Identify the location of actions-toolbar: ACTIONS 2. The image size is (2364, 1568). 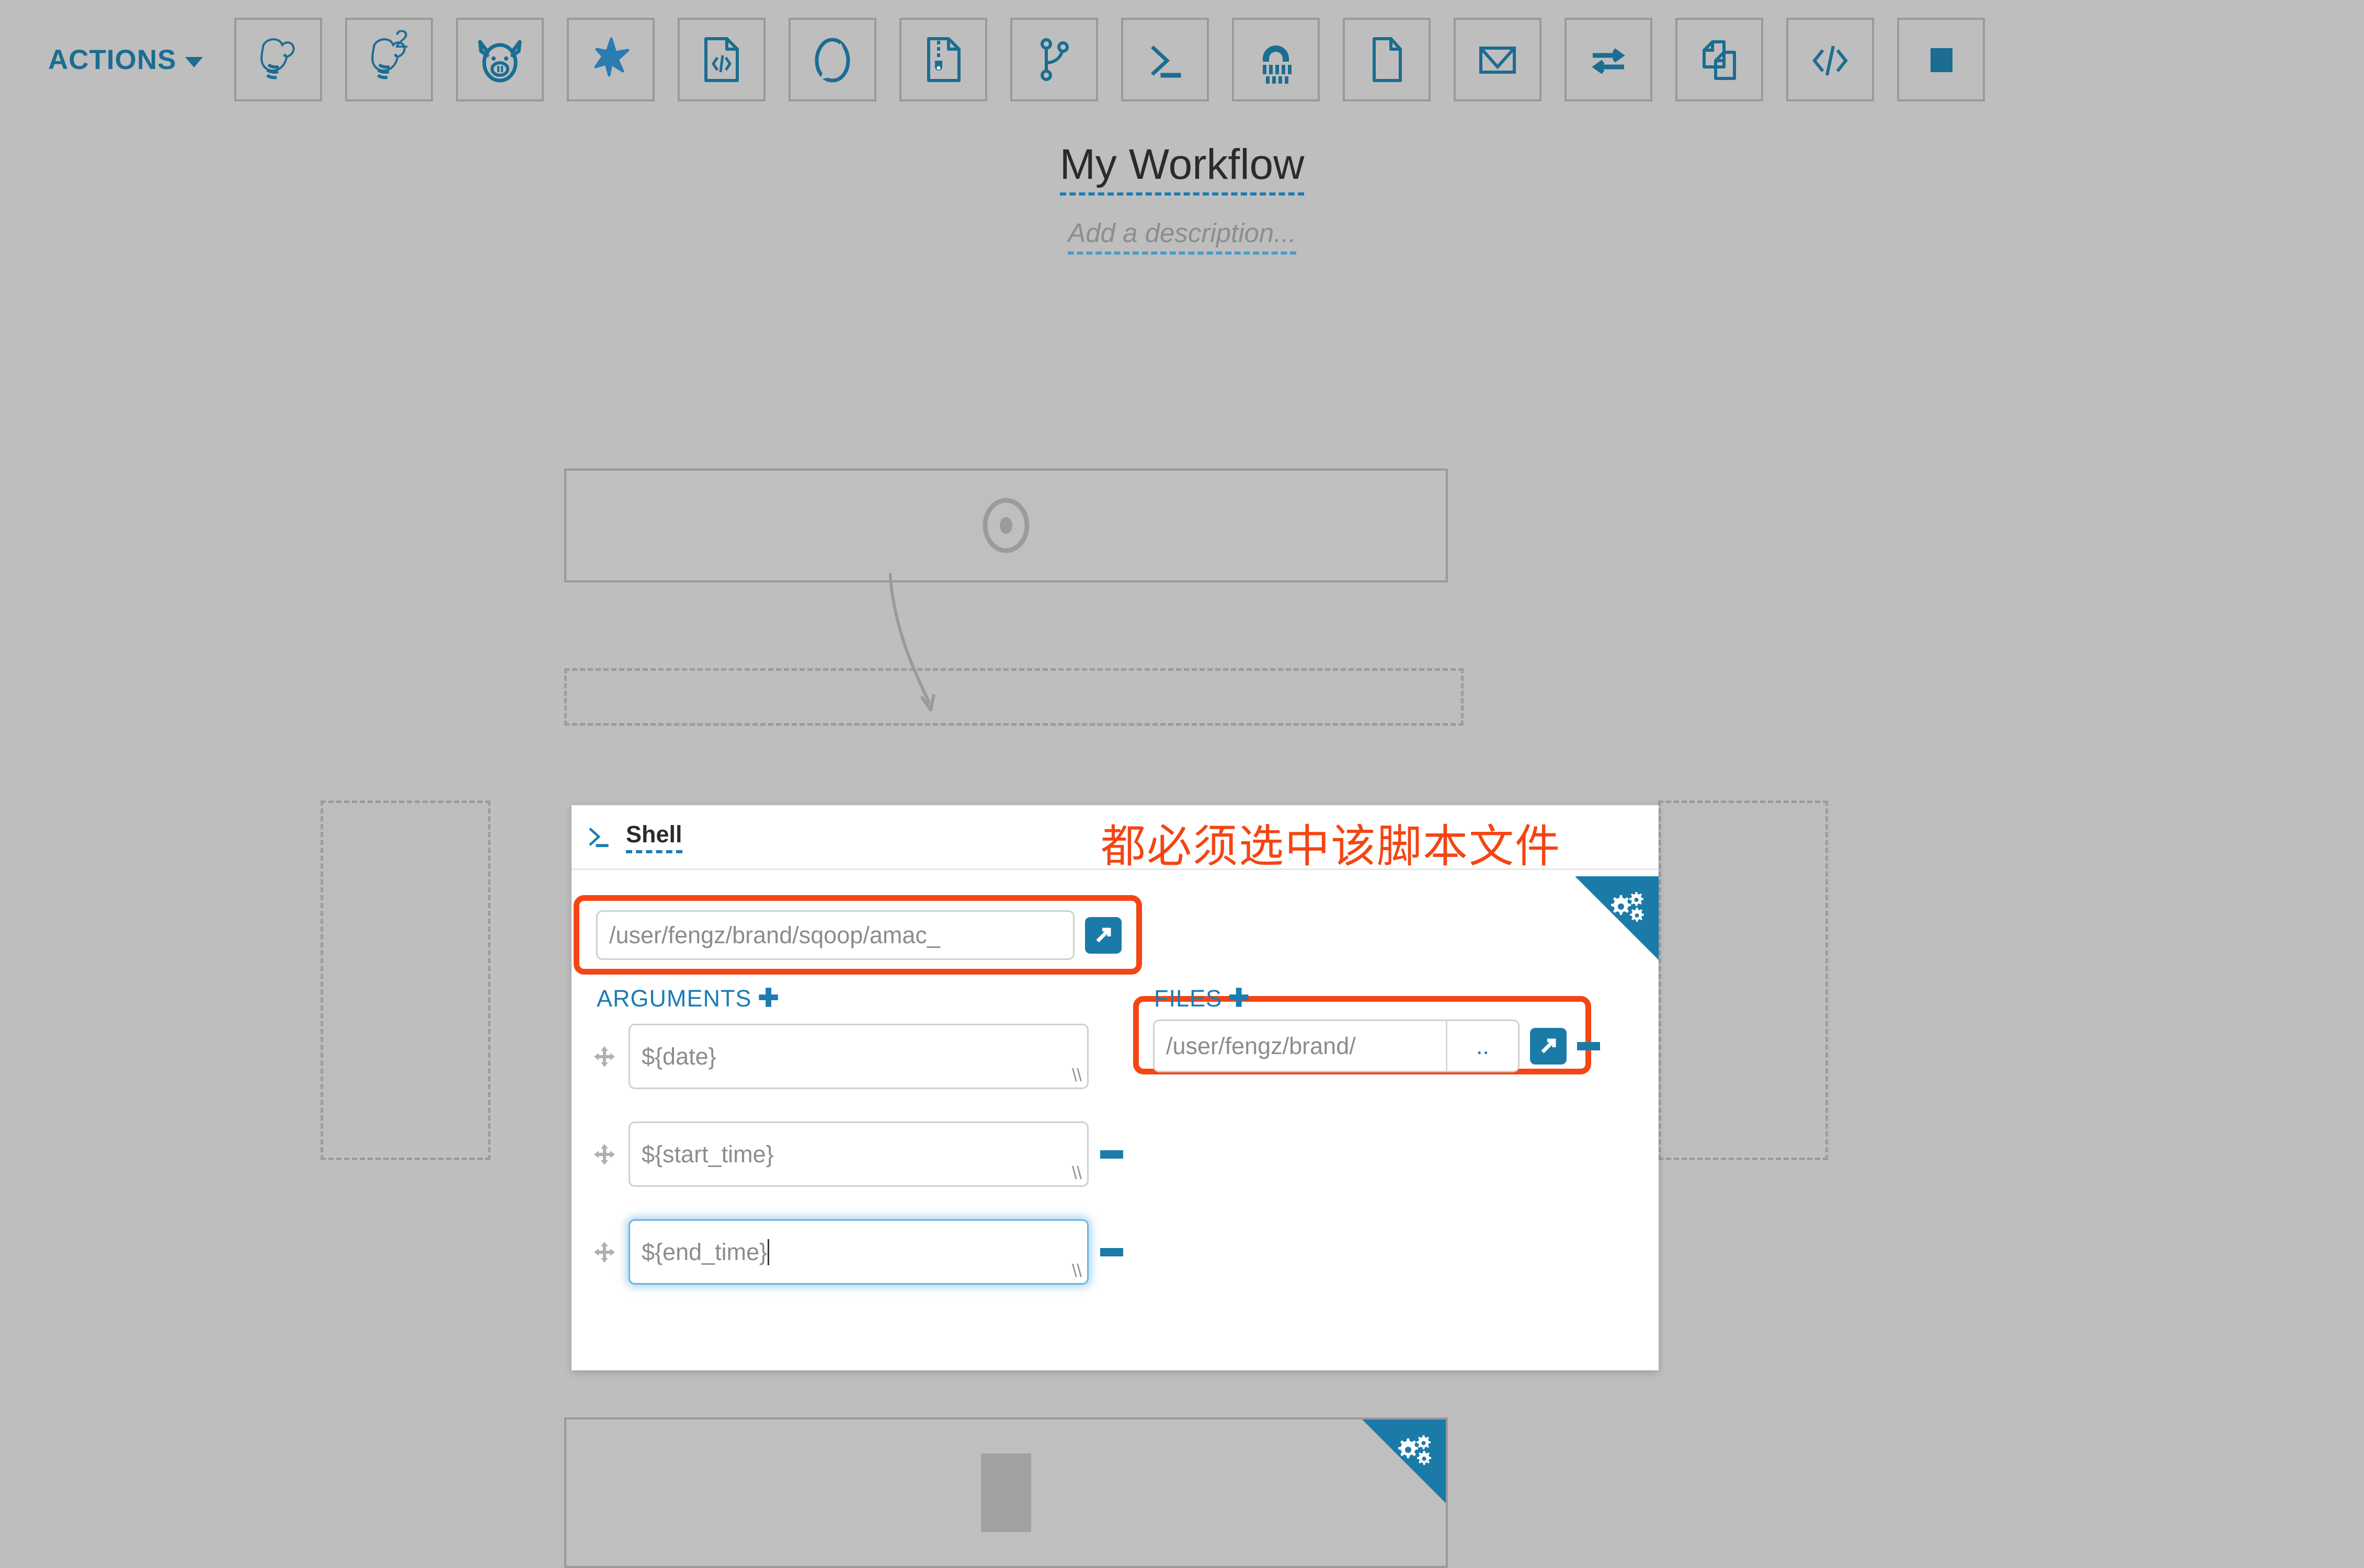
(1182, 59).